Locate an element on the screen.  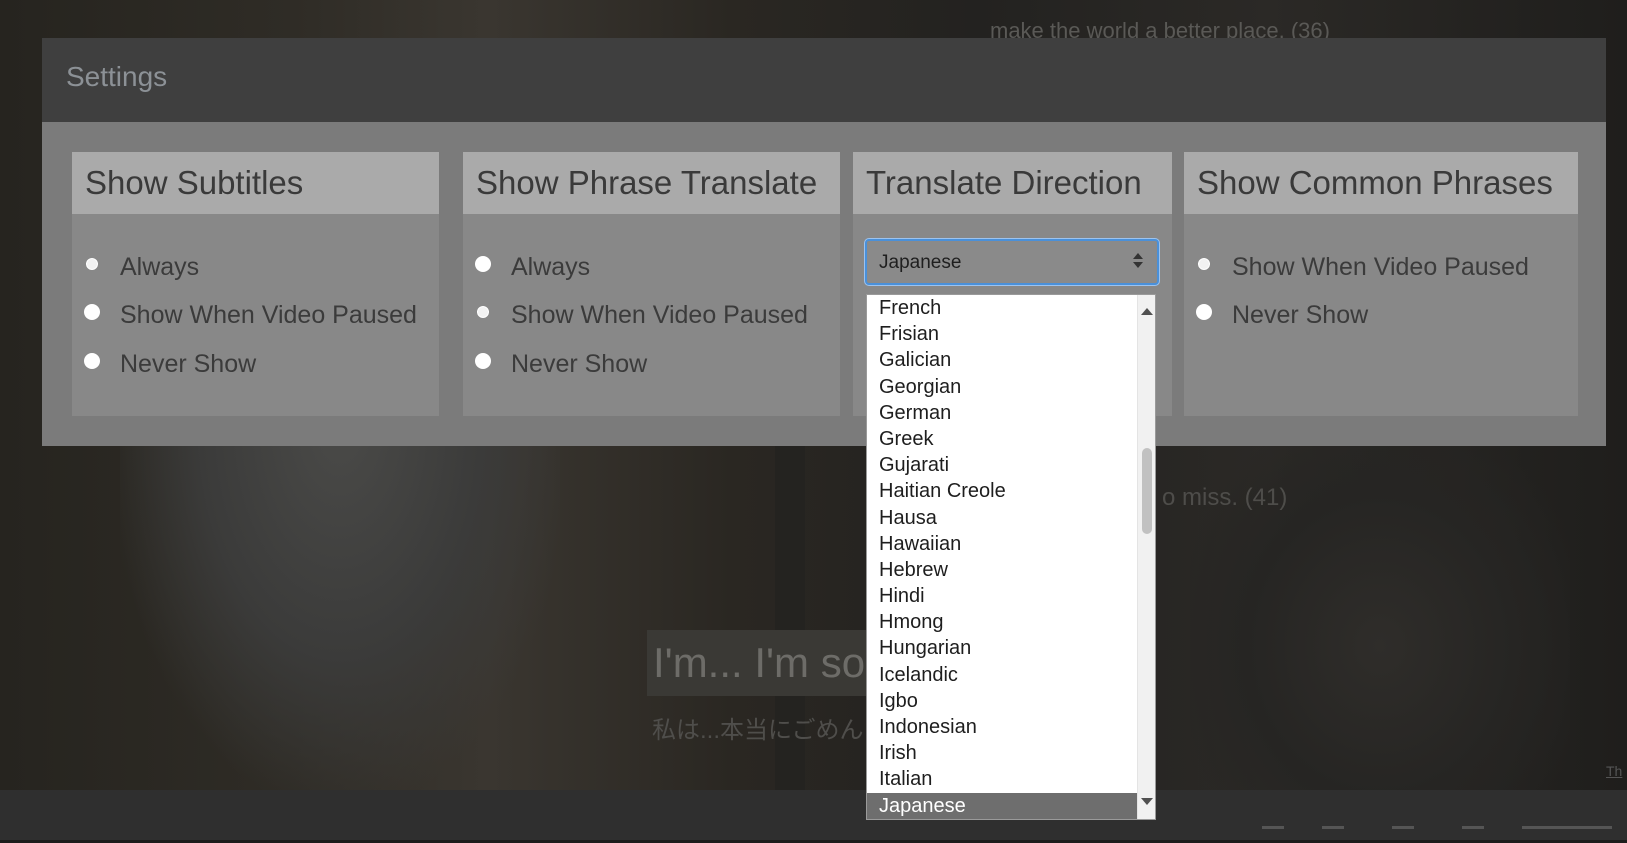
language-option: Hawaiian is located at coordinates (1003, 544).